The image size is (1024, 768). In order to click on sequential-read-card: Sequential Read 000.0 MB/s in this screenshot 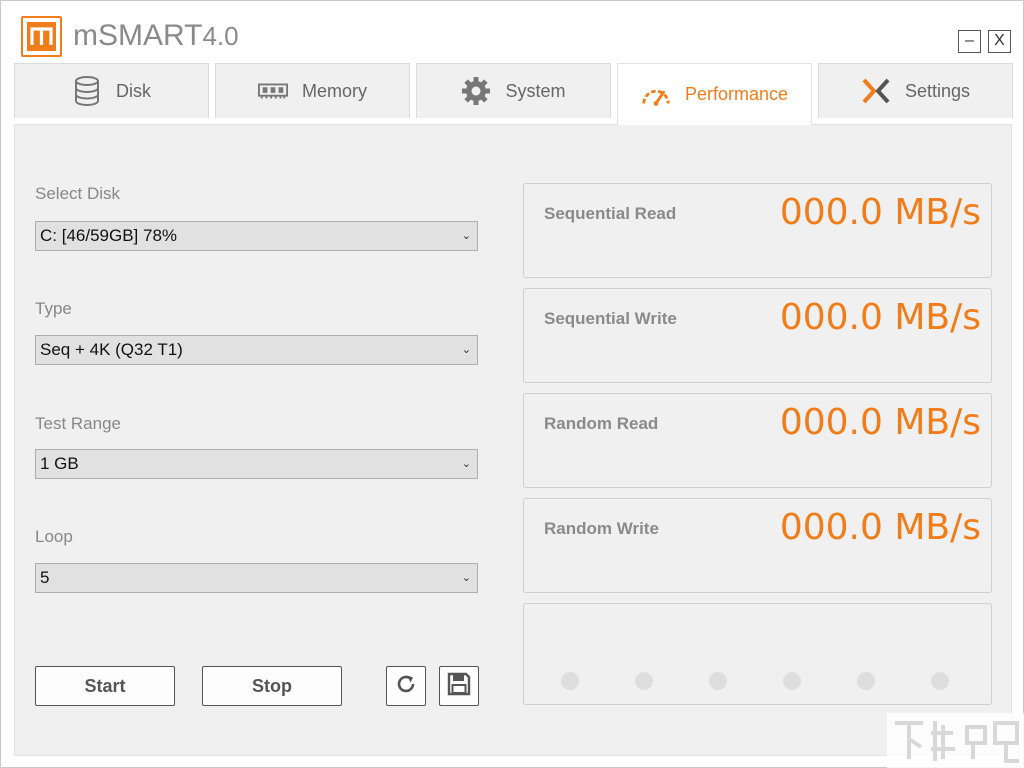, I will do `click(757, 230)`.